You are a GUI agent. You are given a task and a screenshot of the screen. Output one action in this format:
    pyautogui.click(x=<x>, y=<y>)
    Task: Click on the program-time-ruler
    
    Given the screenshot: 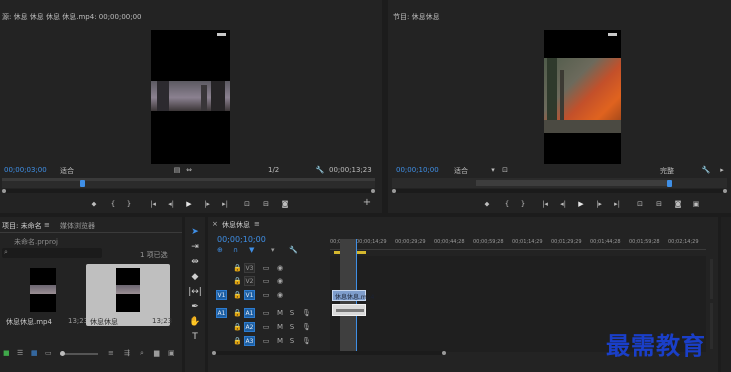 What is the action you would take?
    pyautogui.click(x=559, y=183)
    